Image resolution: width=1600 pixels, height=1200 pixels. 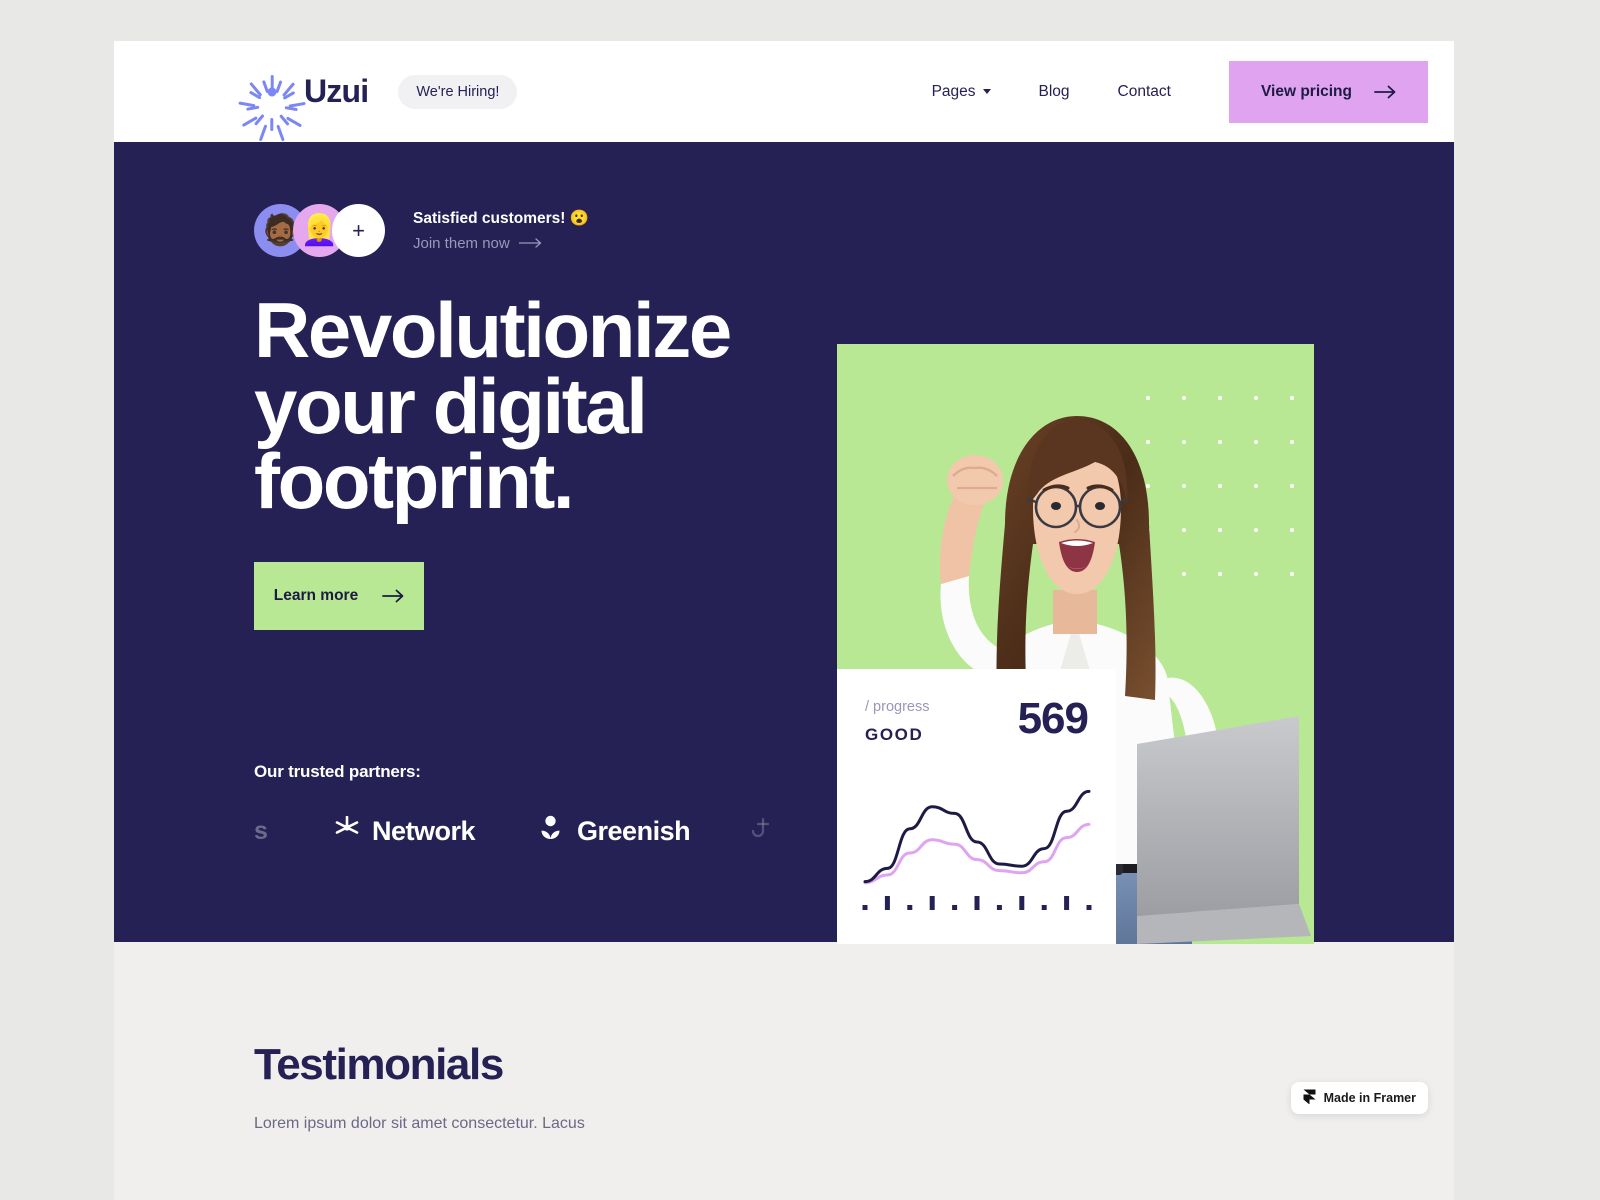 I want to click on nav-item-blog: Blog, so click(x=1054, y=92).